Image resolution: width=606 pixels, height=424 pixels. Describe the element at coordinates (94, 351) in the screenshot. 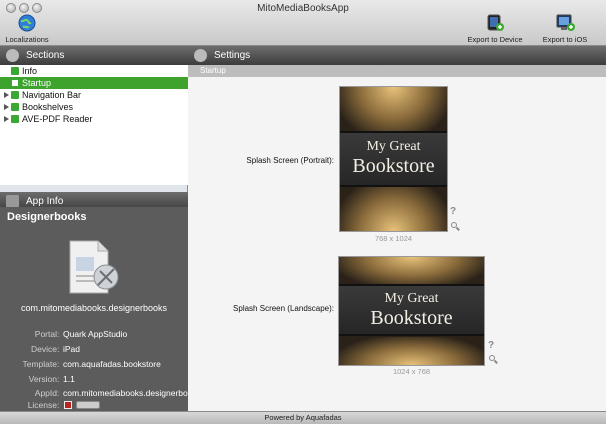

I see `info-field-device: Device: iPad` at that location.